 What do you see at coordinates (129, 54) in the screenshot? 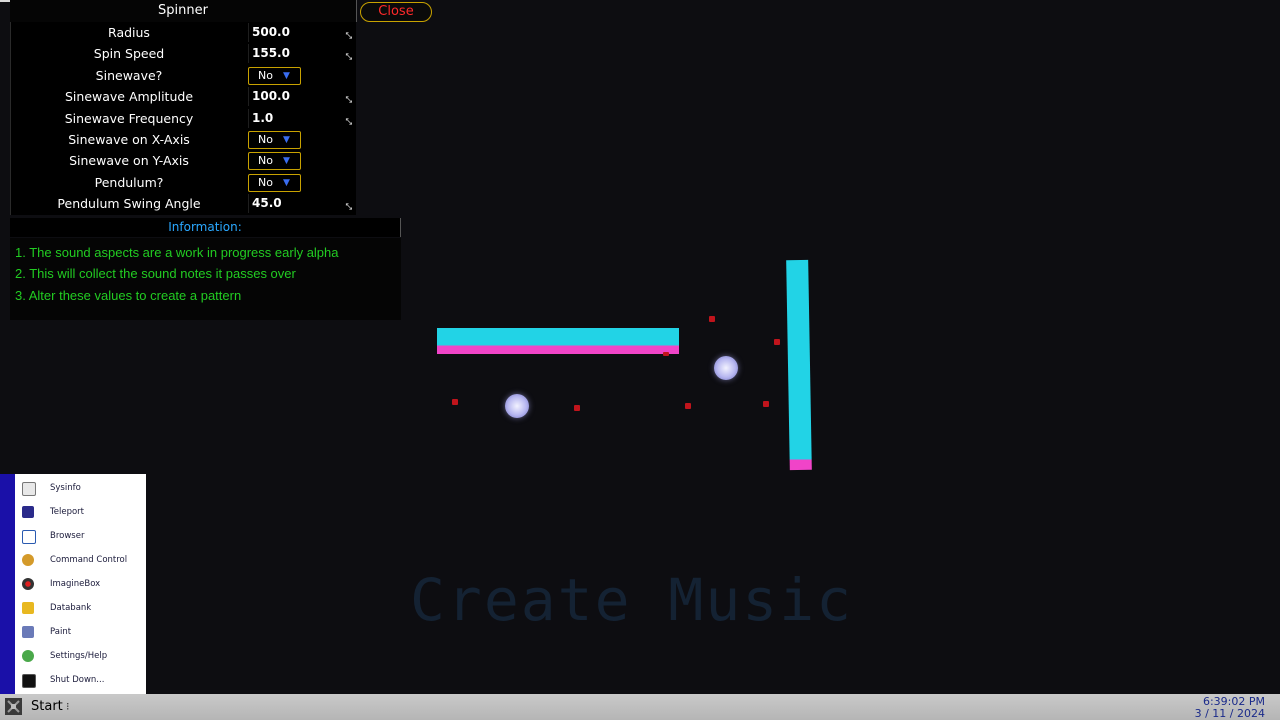
I see `setting-label: Spin Speed` at bounding box center [129, 54].